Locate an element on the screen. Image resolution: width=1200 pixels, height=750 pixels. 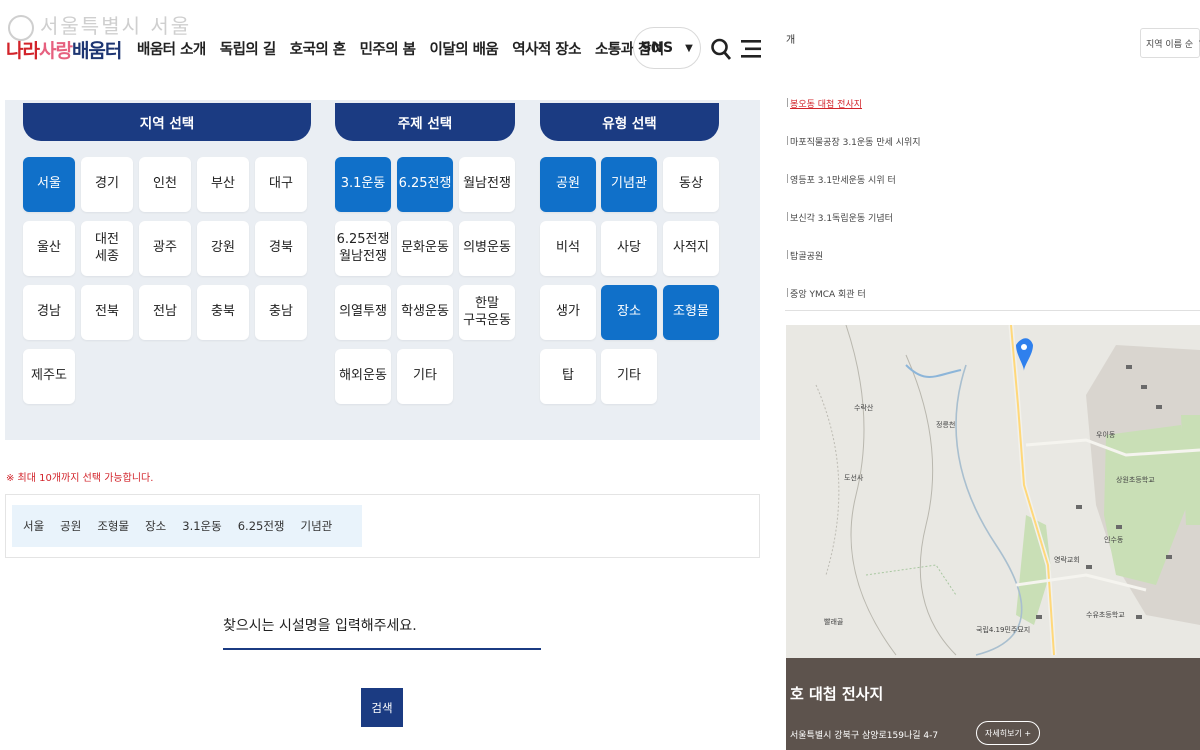
type-chip: 공원 is located at coordinates (568, 184).